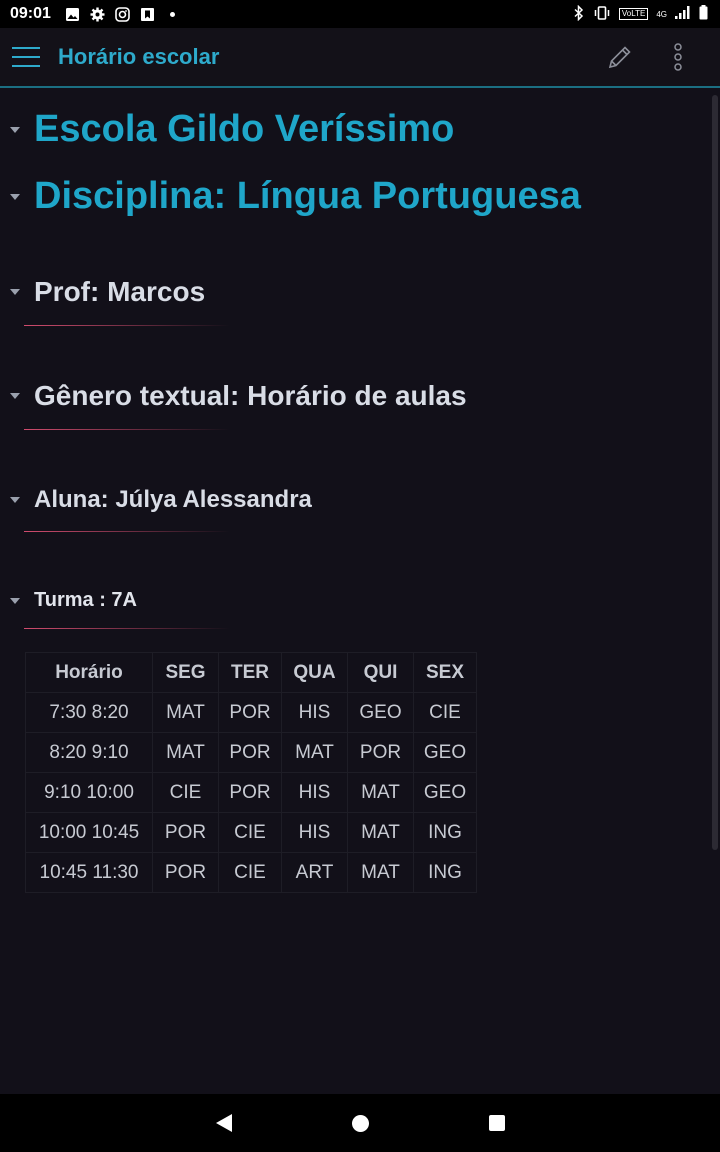 Image resolution: width=720 pixels, height=1152 pixels. What do you see at coordinates (683, 14) in the screenshot?
I see `signal-icon` at bounding box center [683, 14].